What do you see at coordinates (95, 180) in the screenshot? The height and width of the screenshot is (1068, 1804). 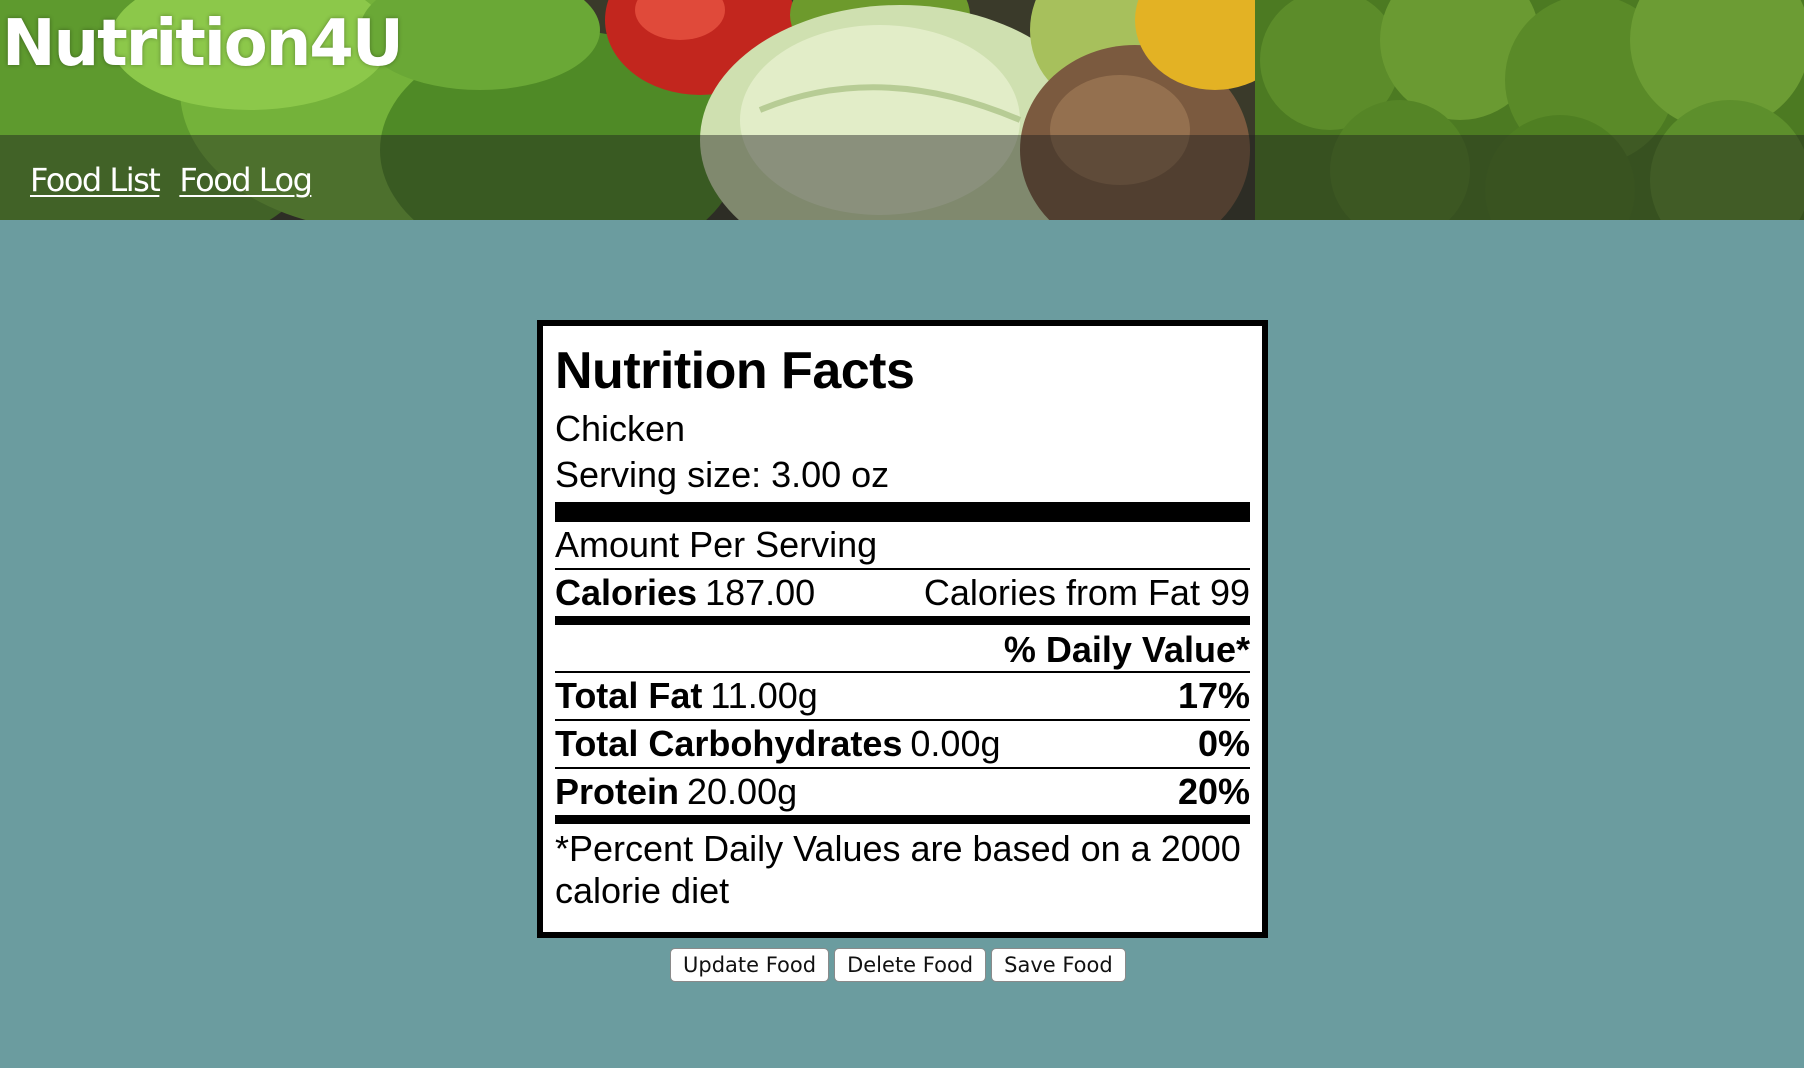 I see `nav-link-food-list: Food List` at bounding box center [95, 180].